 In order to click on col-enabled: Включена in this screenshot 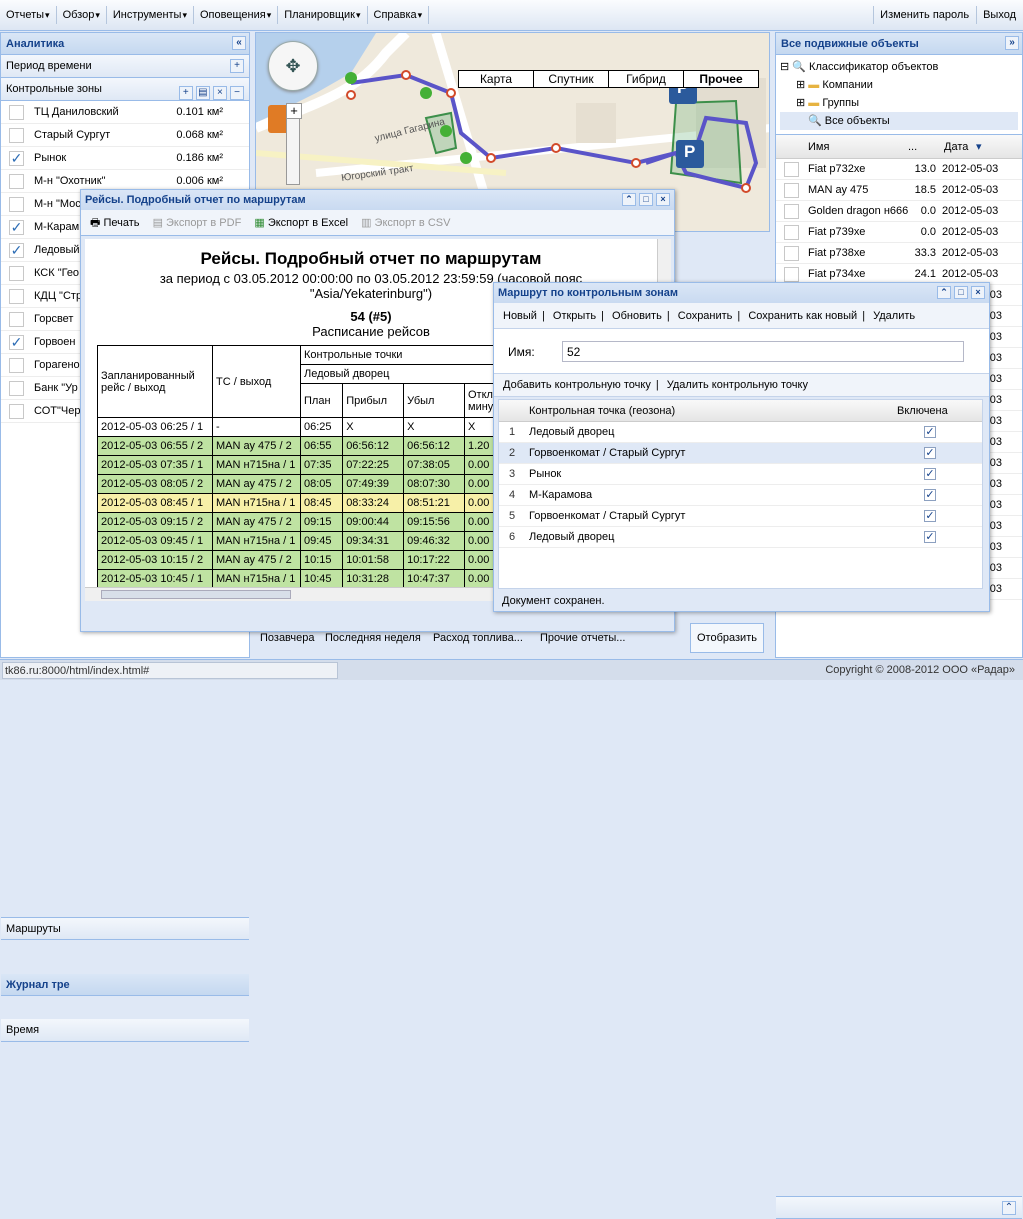, I will do `click(922, 411)`.